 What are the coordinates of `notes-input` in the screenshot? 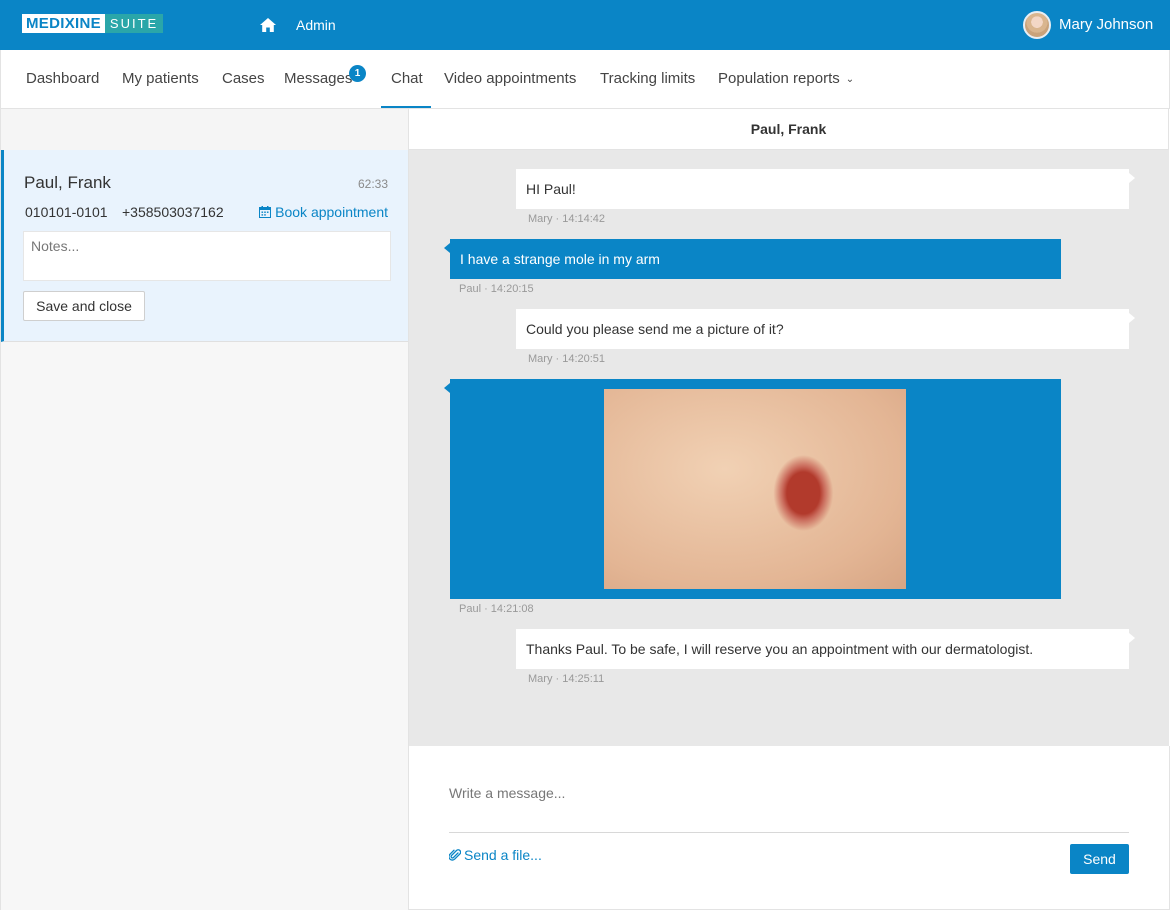 It's located at (207, 256).